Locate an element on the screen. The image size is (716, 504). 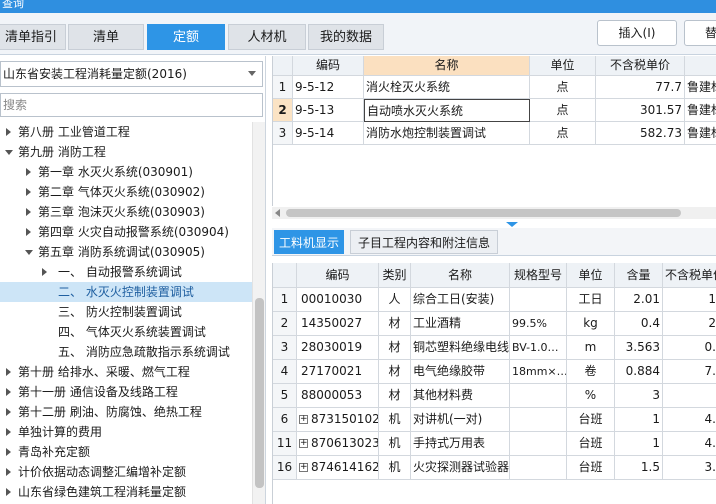
price-cell: 582.73 is located at coordinates (640, 133).